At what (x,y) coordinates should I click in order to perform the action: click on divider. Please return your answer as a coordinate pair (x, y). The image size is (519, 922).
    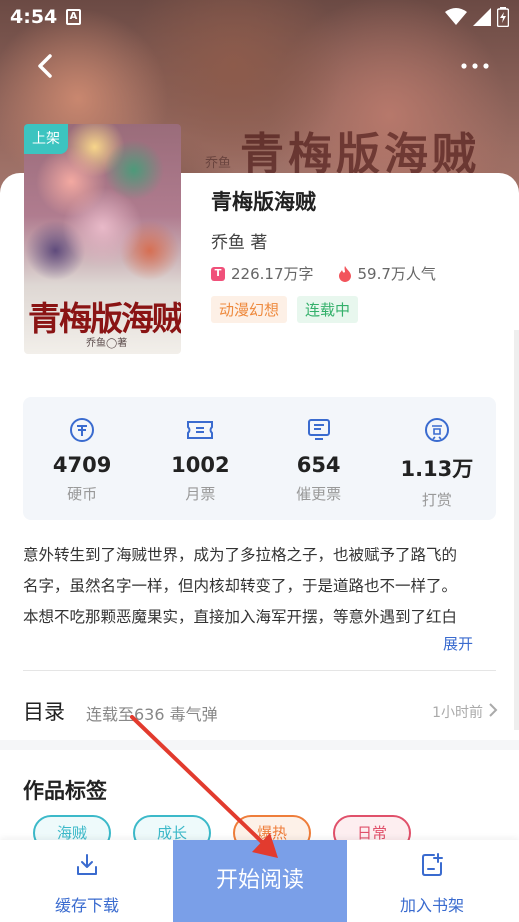
    Looking at the image, I should click on (259, 670).